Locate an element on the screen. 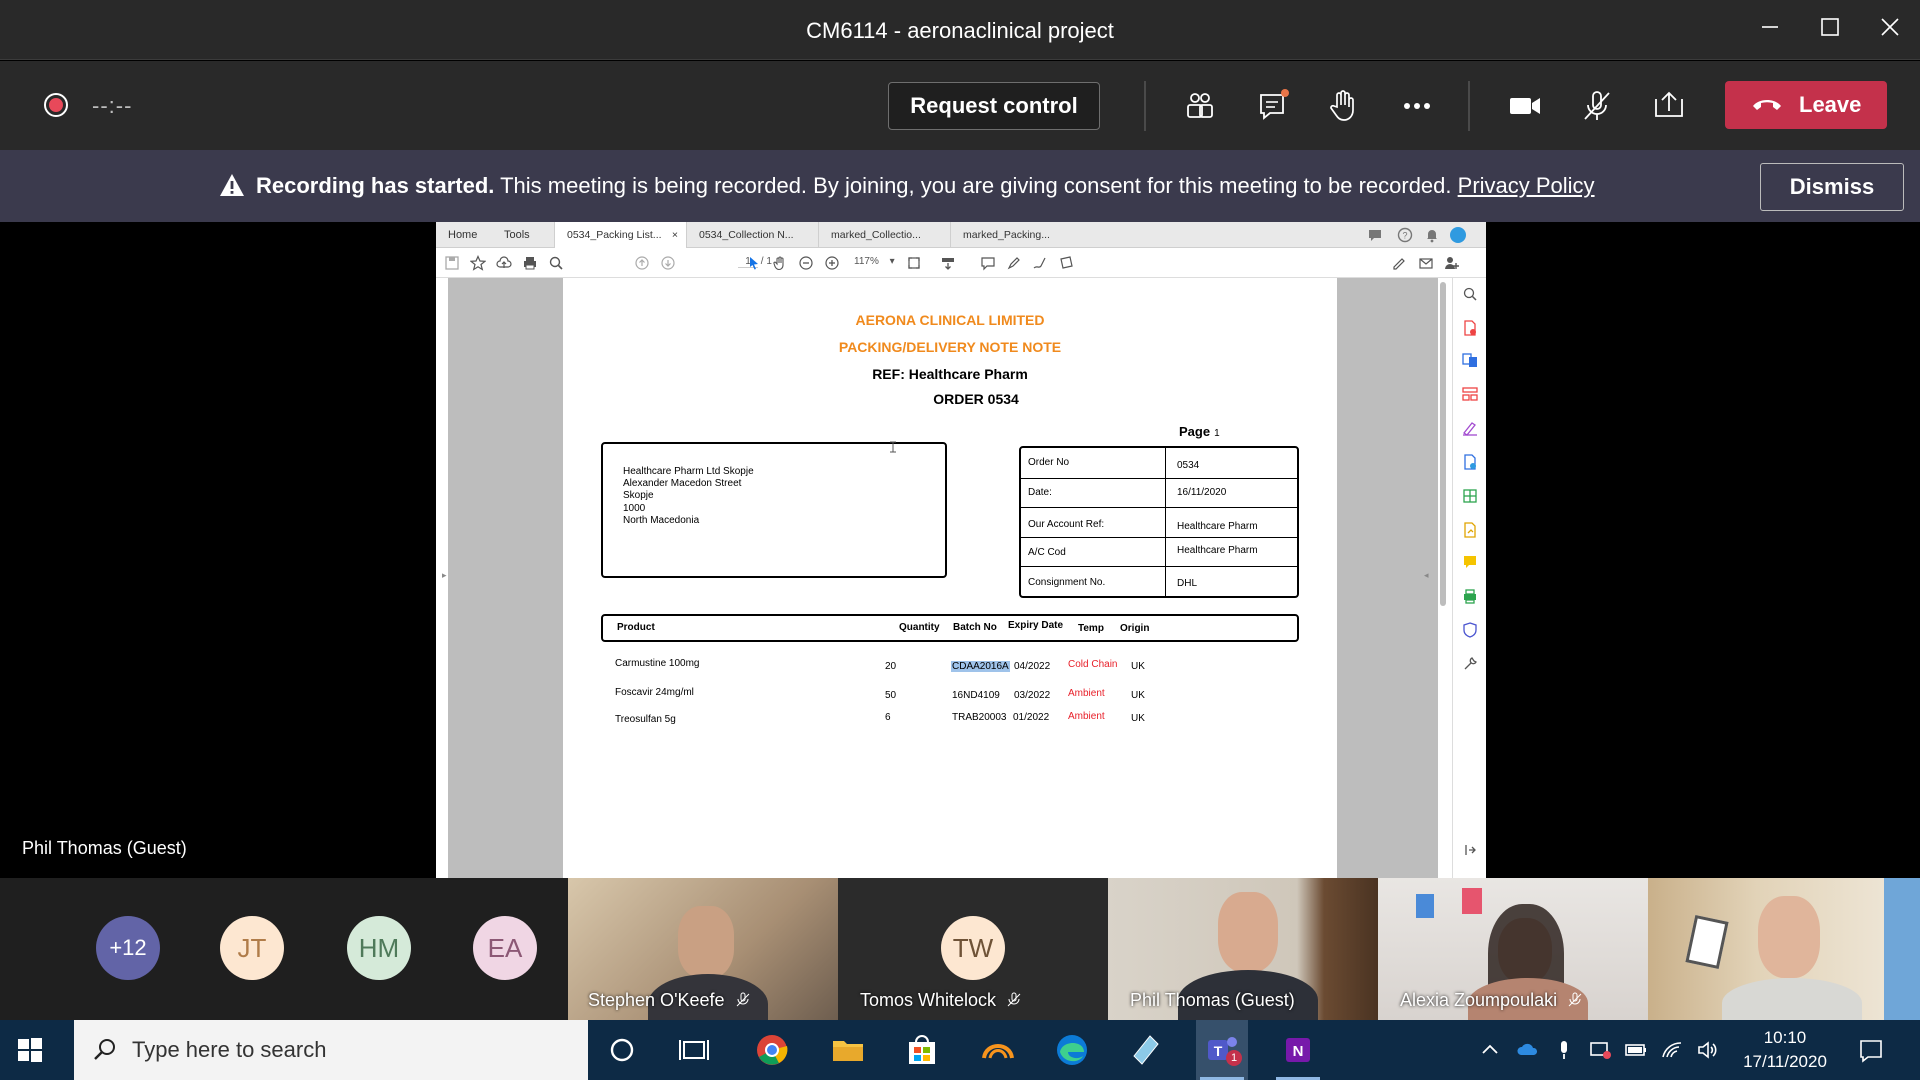 The image size is (1920, 1080). collapse-left-panel-icon: ▸ is located at coordinates (444, 575).